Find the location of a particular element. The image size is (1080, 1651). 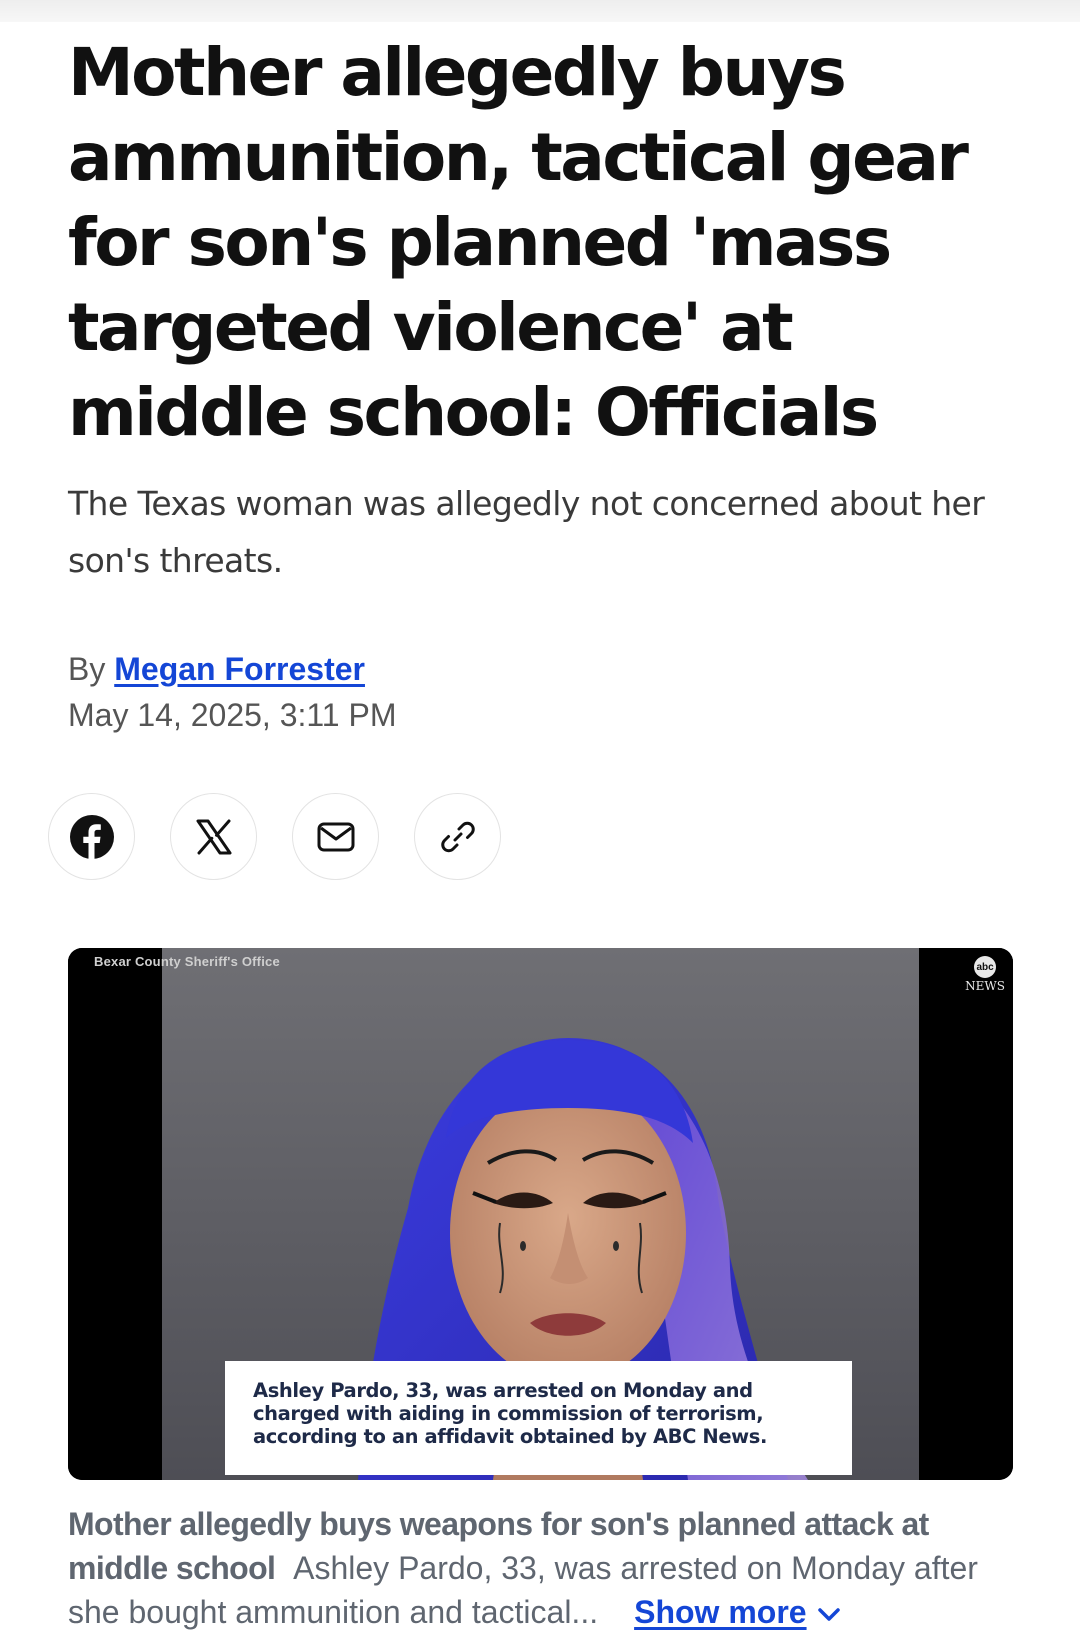

mail-icon is located at coordinates (335, 836).